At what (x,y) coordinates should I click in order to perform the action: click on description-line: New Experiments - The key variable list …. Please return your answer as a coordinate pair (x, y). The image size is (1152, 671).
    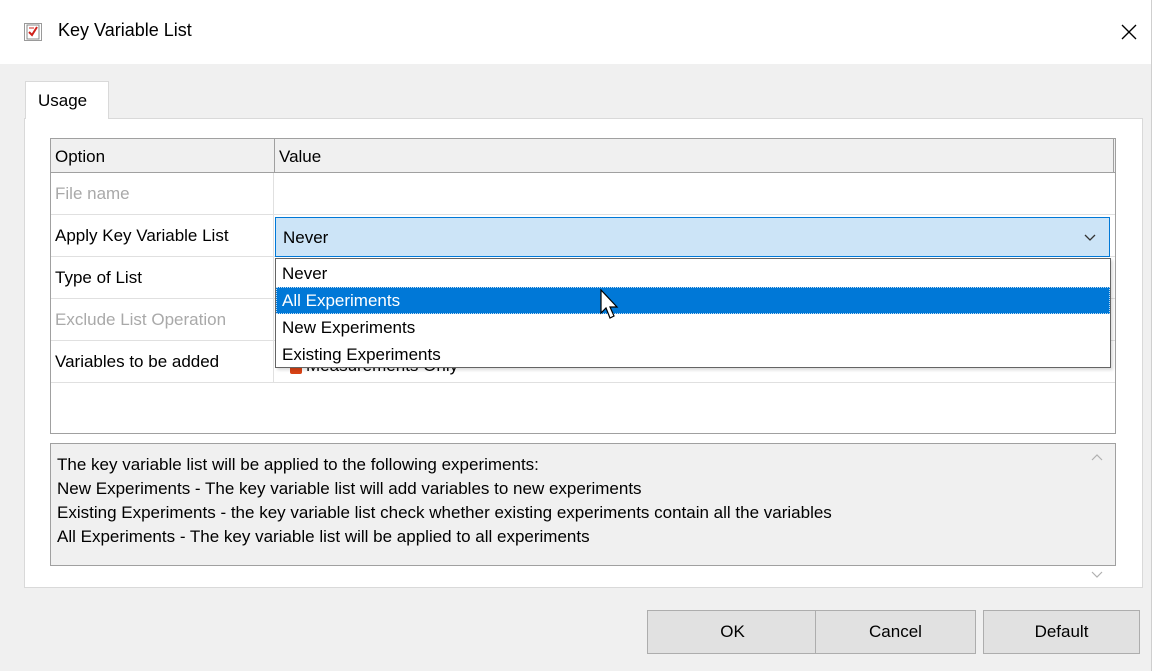
    Looking at the image, I should click on (349, 488).